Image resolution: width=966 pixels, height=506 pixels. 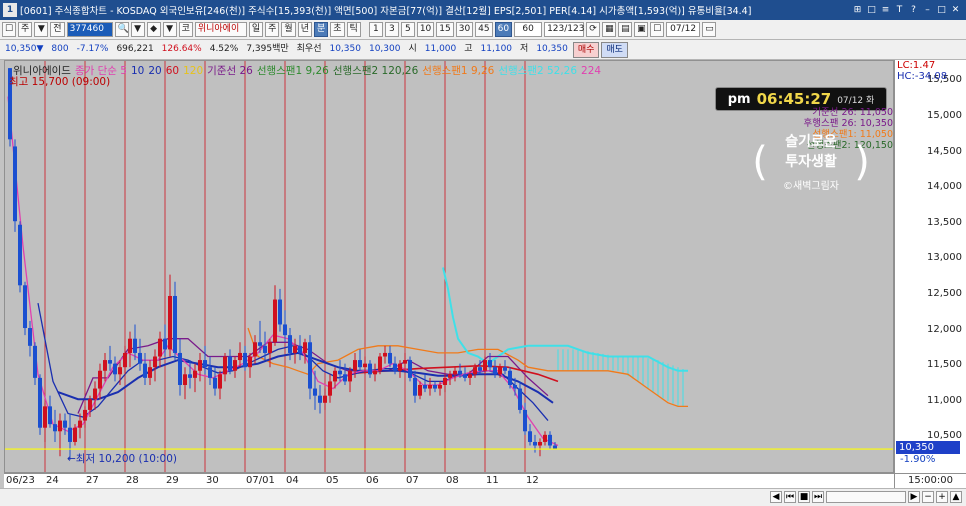 What do you see at coordinates (913, 10) in the screenshot?
I see `help-icon: ?` at bounding box center [913, 10].